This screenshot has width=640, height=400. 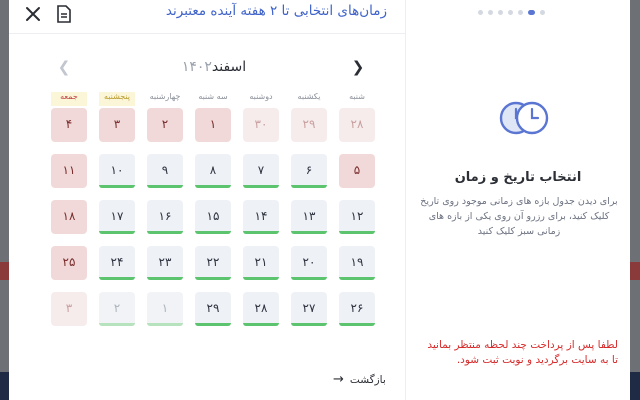 I want to click on back-button: بازگشت →, so click(x=359, y=379).